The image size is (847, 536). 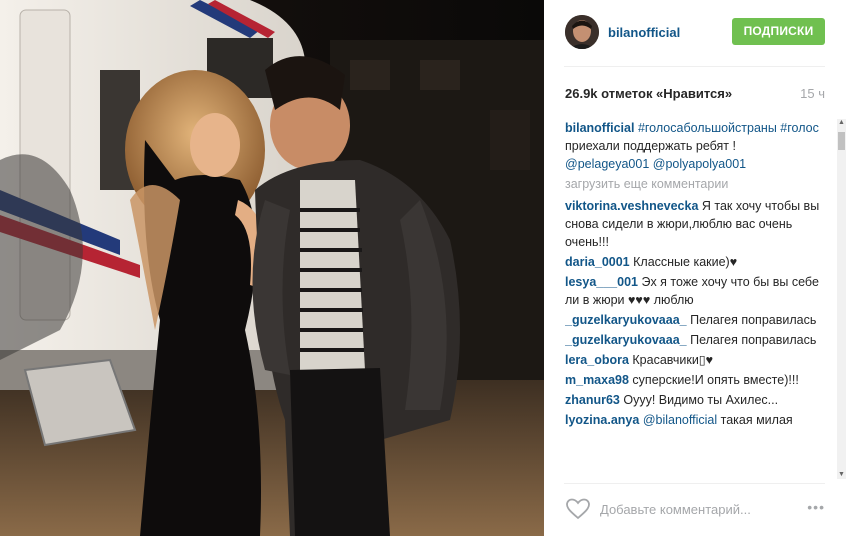 I want to click on header-divider, so click(x=694, y=66).